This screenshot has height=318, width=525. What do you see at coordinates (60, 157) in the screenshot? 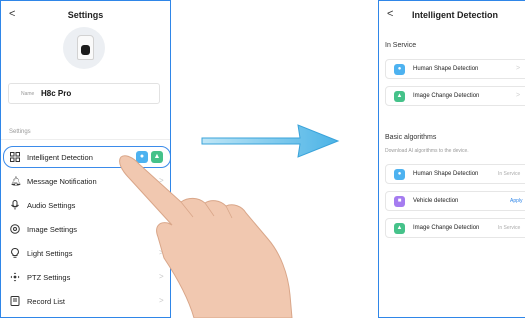
I see `menu-item-label: Intelligent Detection` at bounding box center [60, 157].